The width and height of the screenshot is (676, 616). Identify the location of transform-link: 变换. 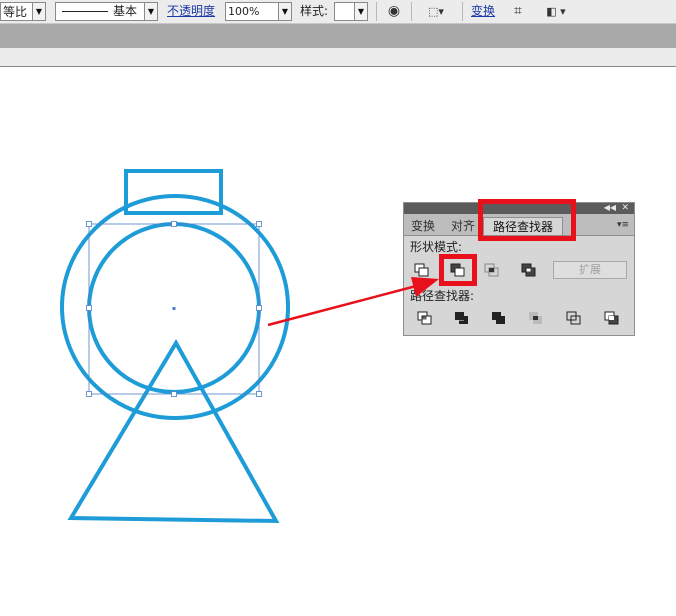
(483, 11).